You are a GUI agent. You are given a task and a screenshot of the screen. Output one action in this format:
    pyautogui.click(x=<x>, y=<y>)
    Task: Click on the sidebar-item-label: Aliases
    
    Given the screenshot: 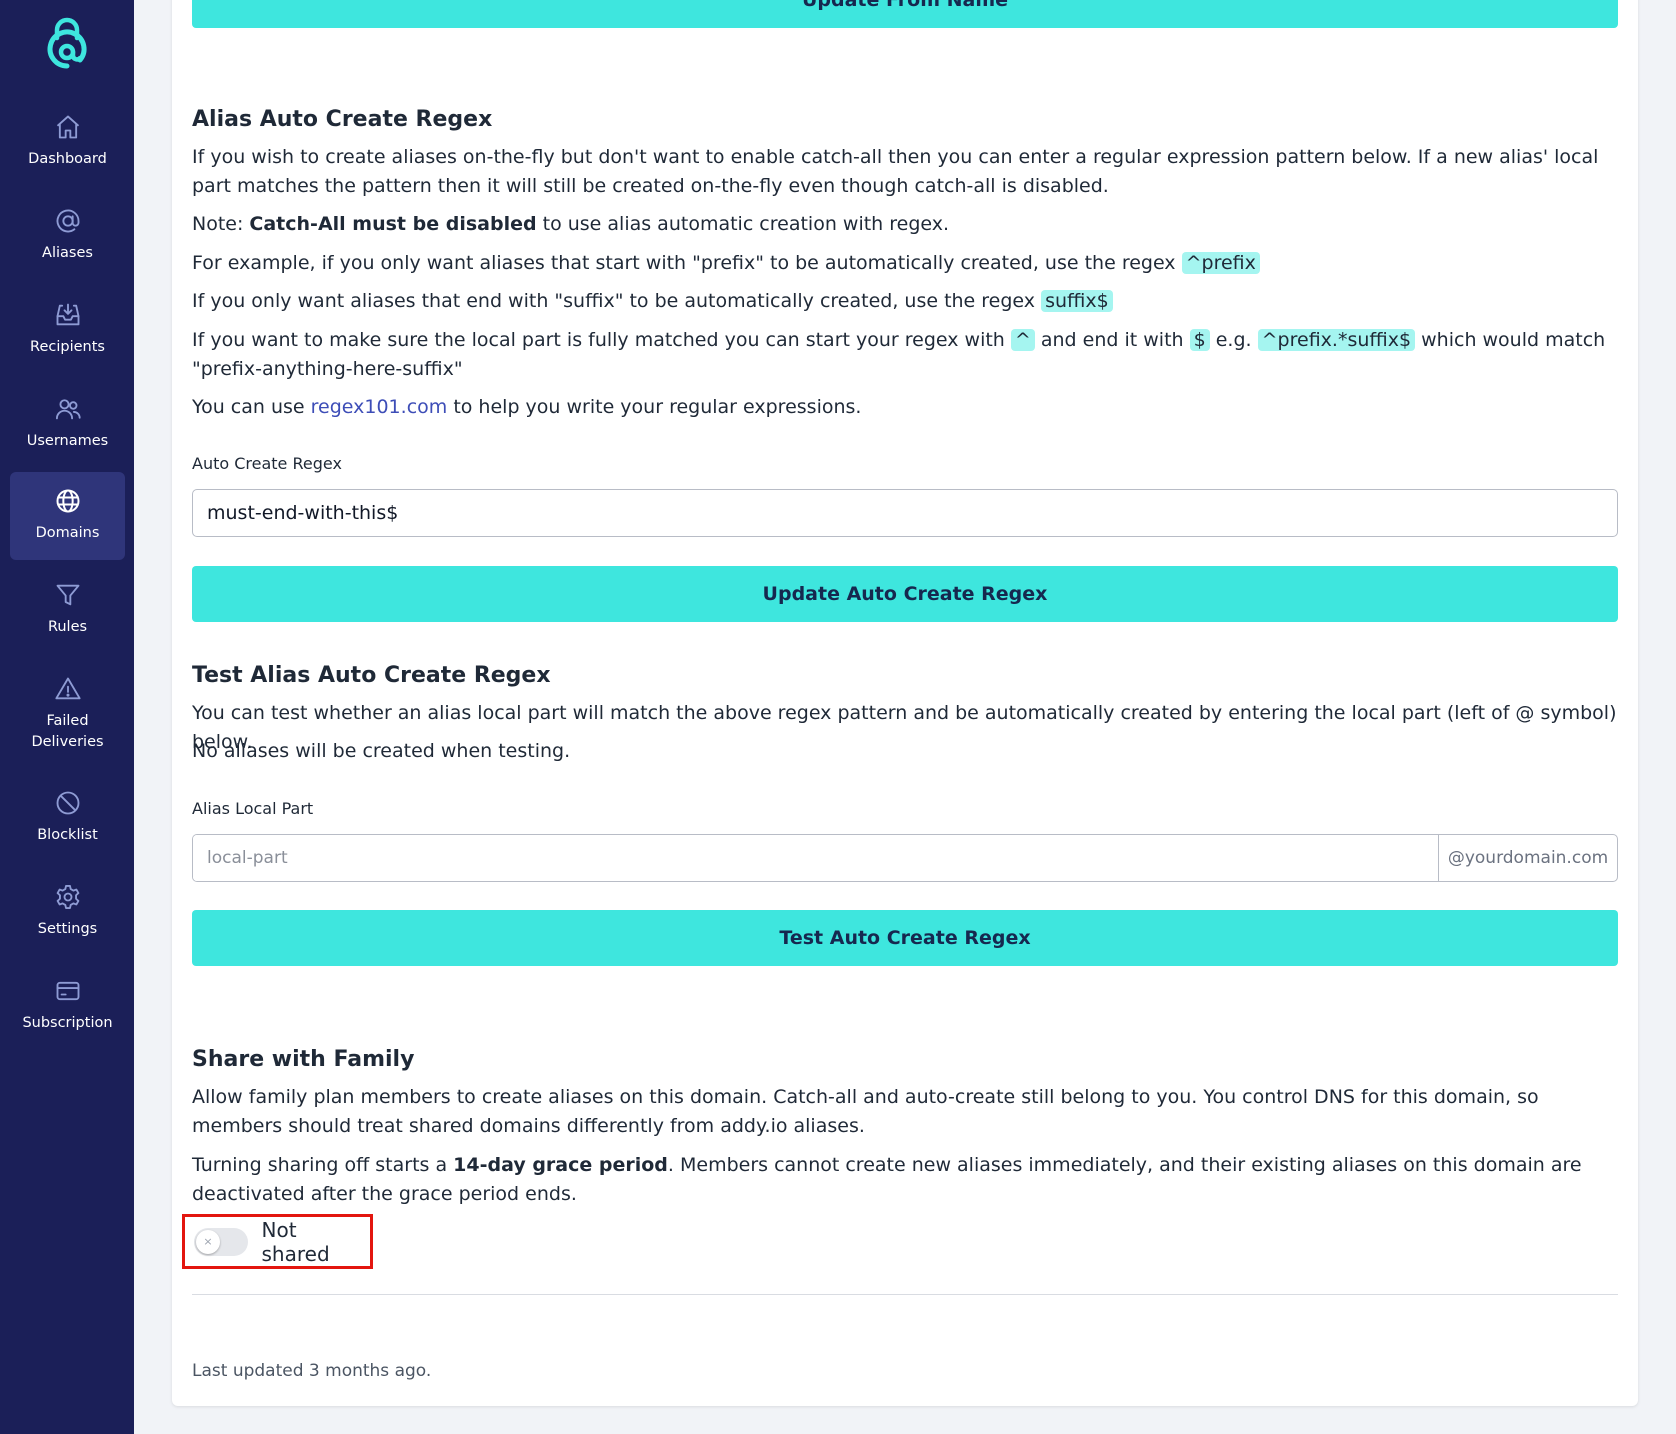 What is the action you would take?
    pyautogui.click(x=67, y=253)
    